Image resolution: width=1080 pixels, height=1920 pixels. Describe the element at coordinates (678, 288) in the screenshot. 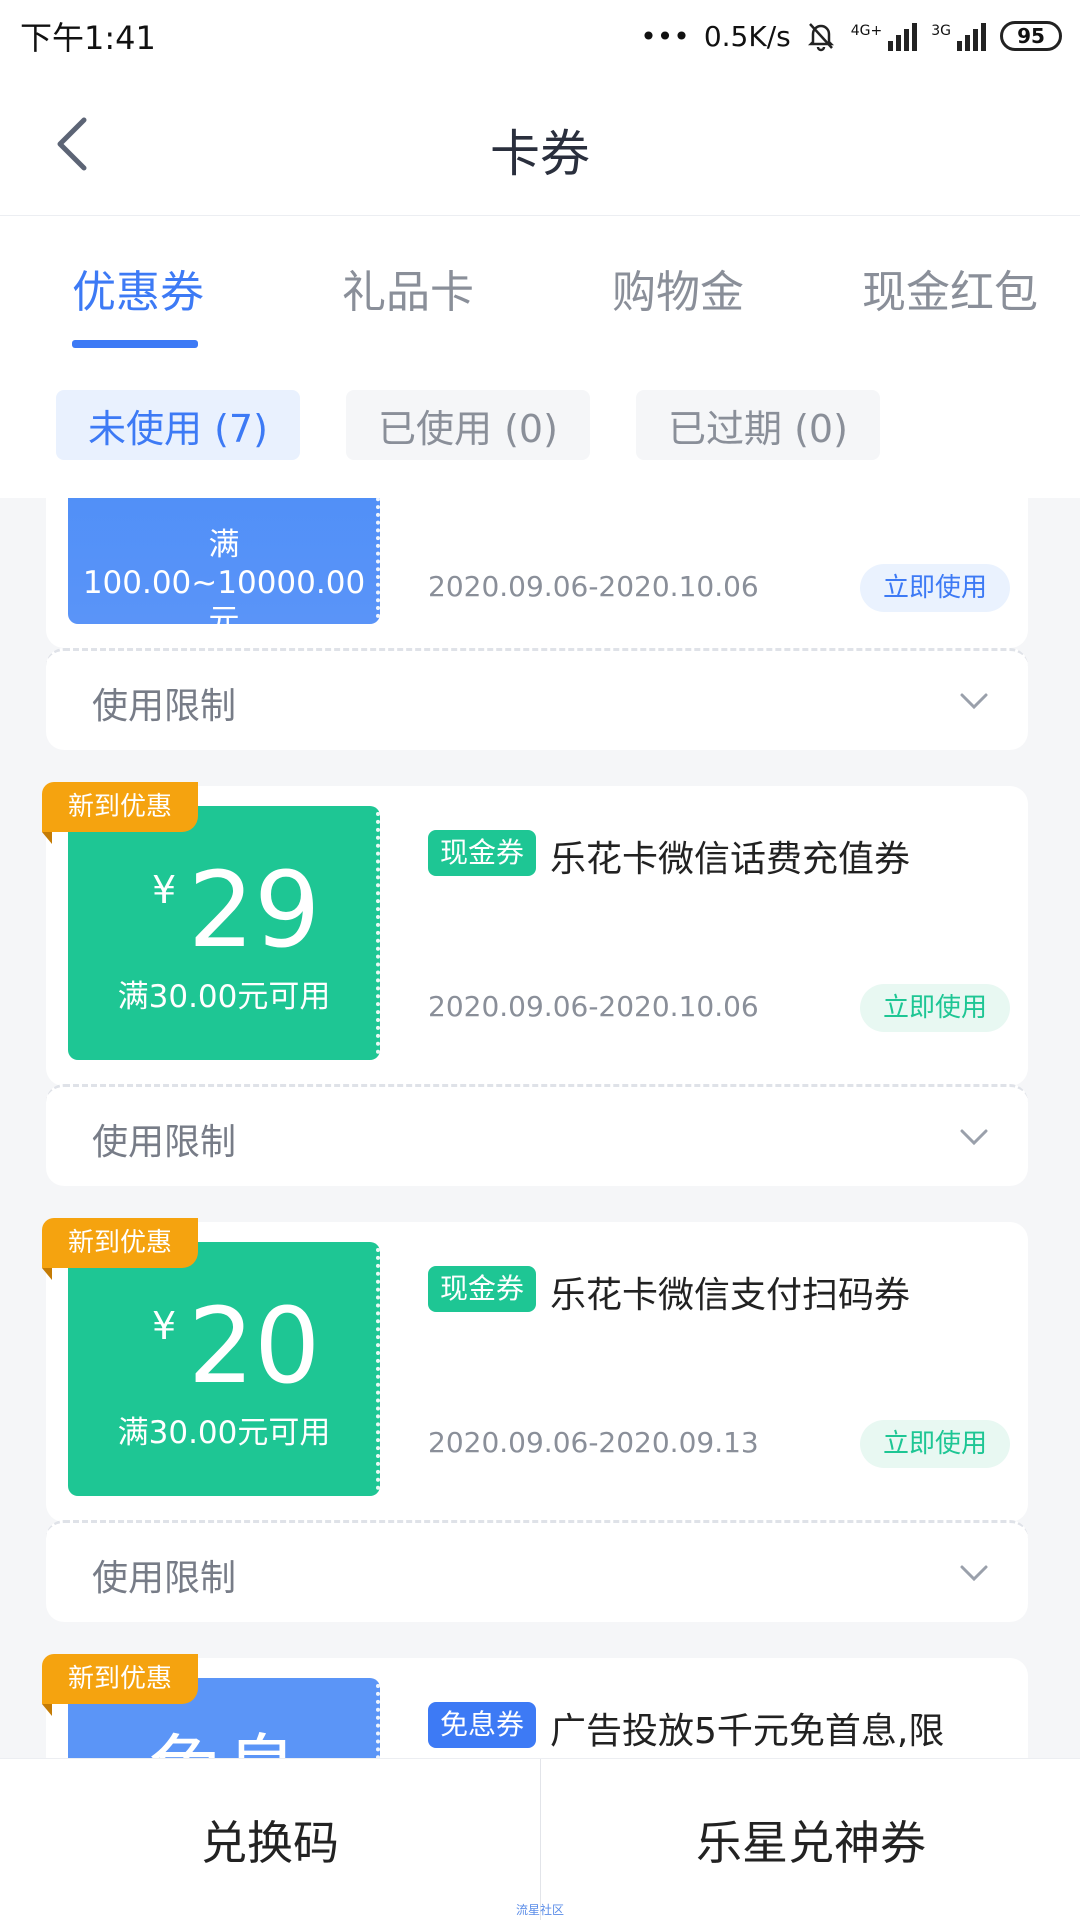

I see `tab-shopping-gold: 购物金` at that location.